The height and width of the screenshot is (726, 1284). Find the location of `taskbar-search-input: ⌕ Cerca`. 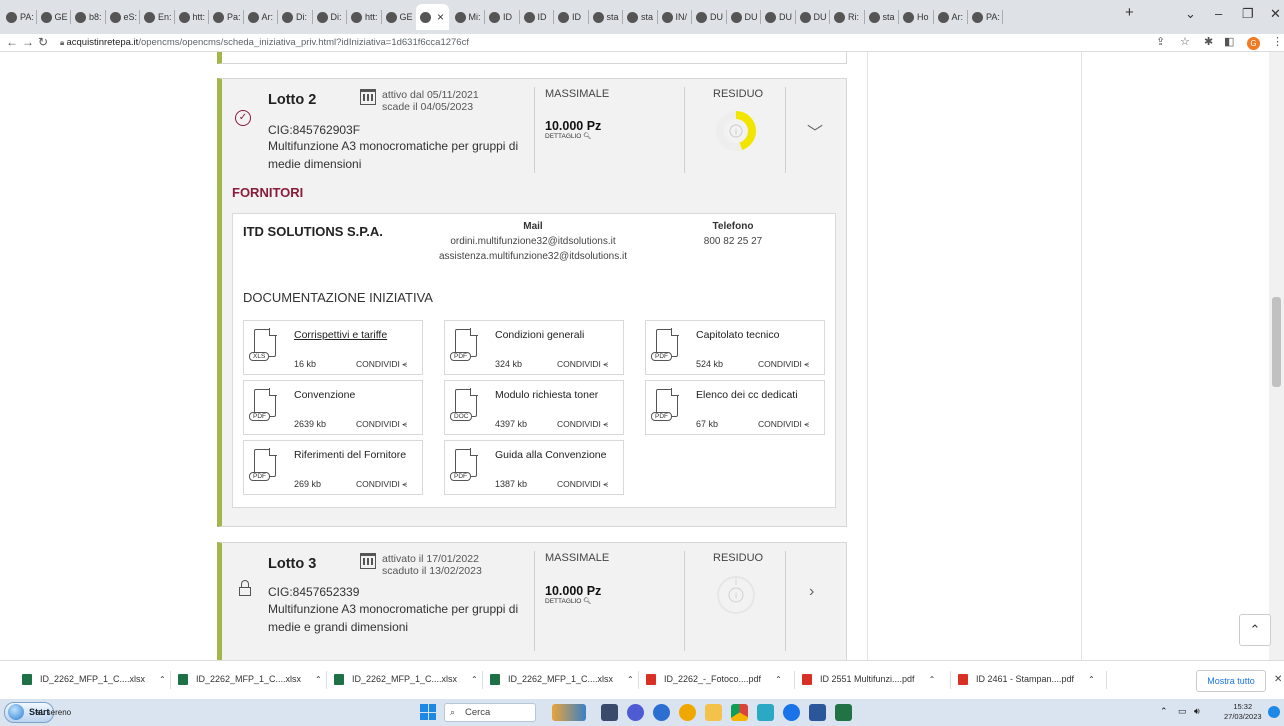

taskbar-search-input: ⌕ Cerca is located at coordinates (490, 712).